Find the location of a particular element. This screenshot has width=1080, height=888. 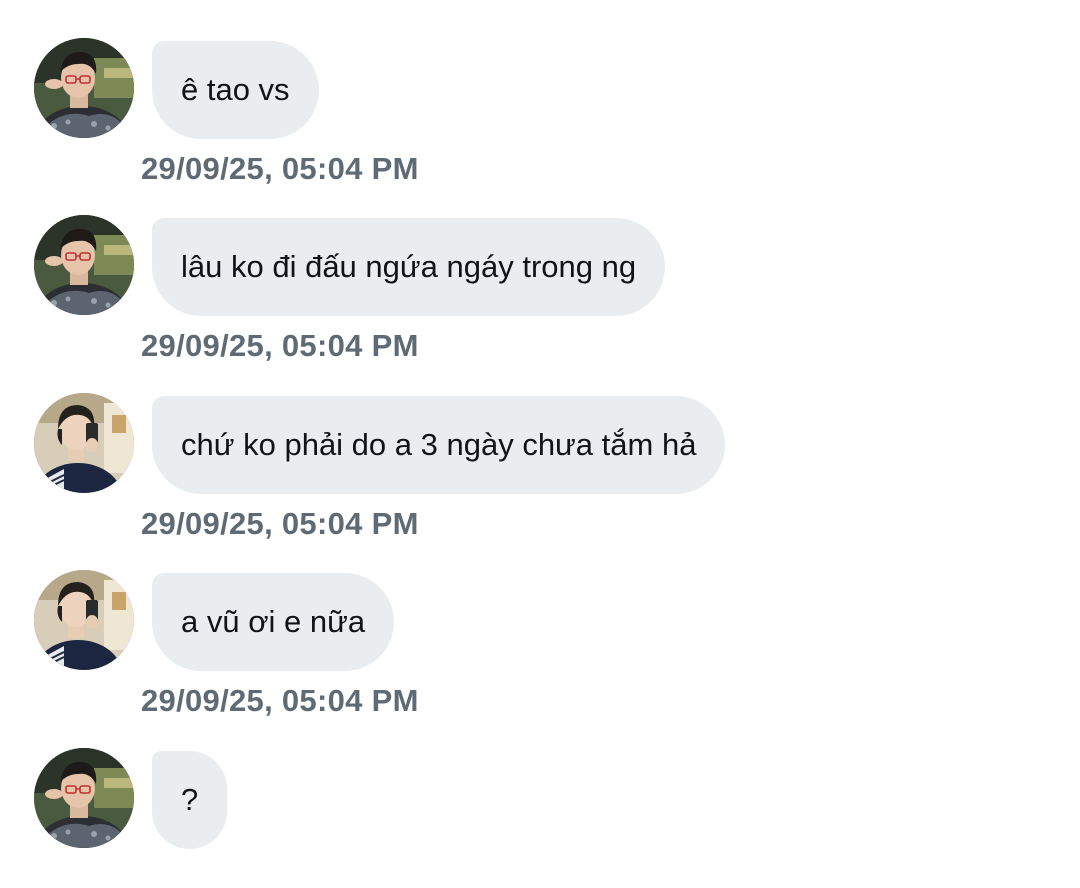

message-bubble: chứ ko phải do a 3 ngày chưa tắm hả is located at coordinates (439, 445).